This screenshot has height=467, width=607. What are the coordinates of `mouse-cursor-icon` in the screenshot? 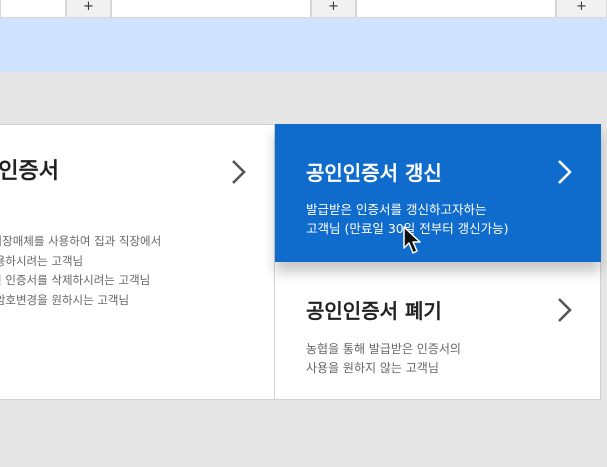 It's located at (412, 240).